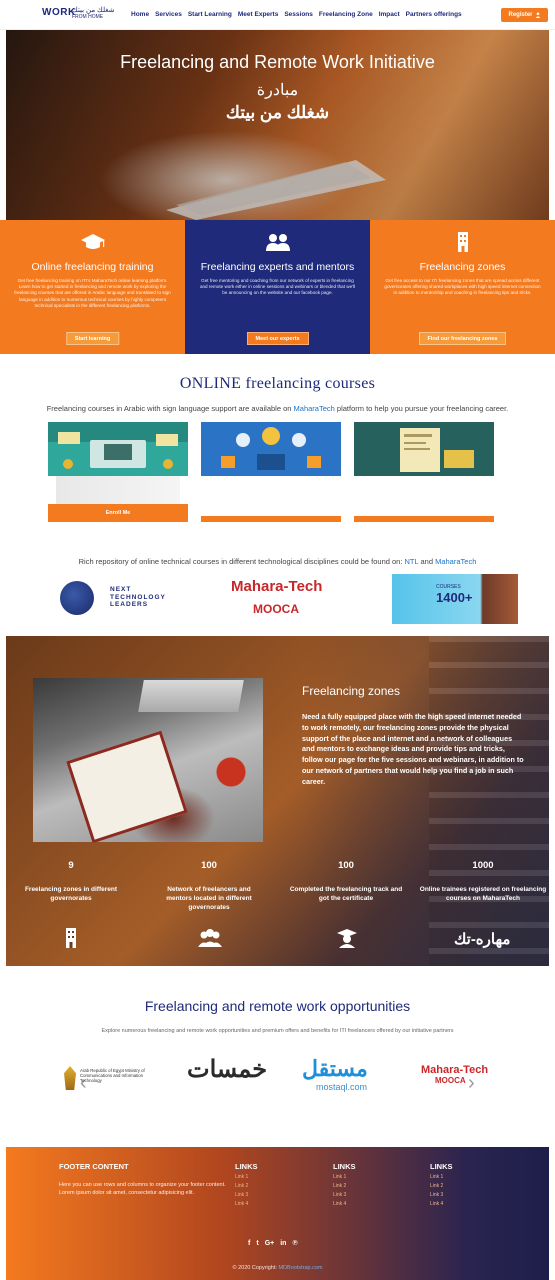 This screenshot has height=1280, width=555. Describe the element at coordinates (434, 14) in the screenshot. I see `nav-link-partners-offerings: Partners offerings` at that location.